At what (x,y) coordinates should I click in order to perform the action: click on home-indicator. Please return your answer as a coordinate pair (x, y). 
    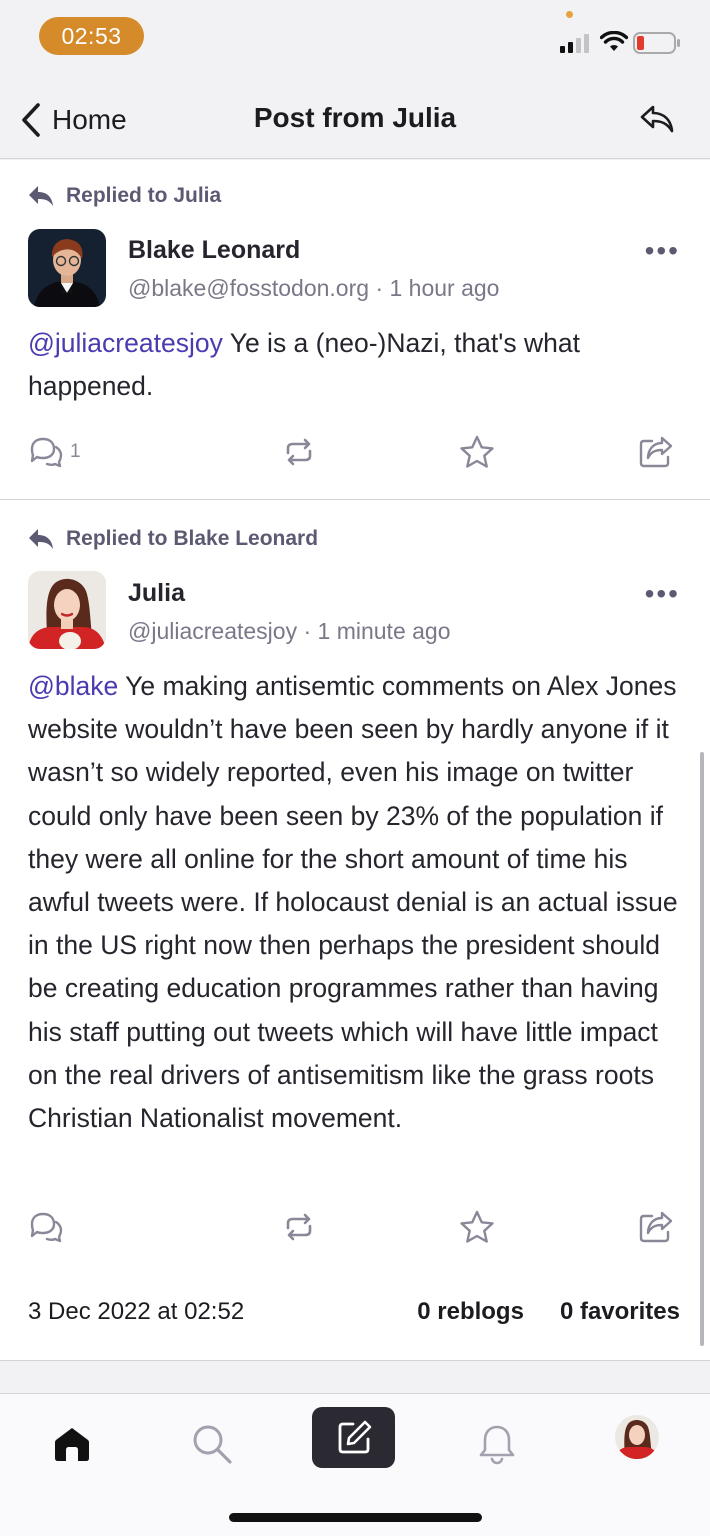
    Looking at the image, I should click on (355, 1517).